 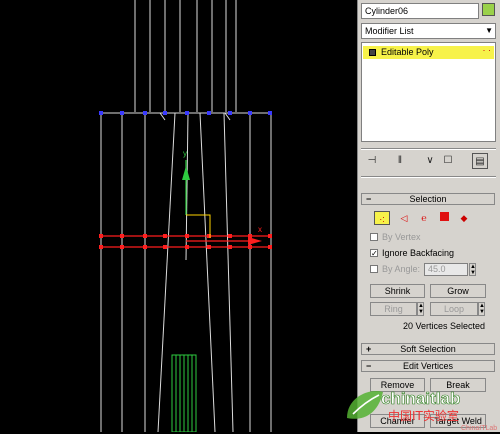 What do you see at coordinates (401, 237) in the screenshot?
I see `by-vertex-label: By Vertex` at bounding box center [401, 237].